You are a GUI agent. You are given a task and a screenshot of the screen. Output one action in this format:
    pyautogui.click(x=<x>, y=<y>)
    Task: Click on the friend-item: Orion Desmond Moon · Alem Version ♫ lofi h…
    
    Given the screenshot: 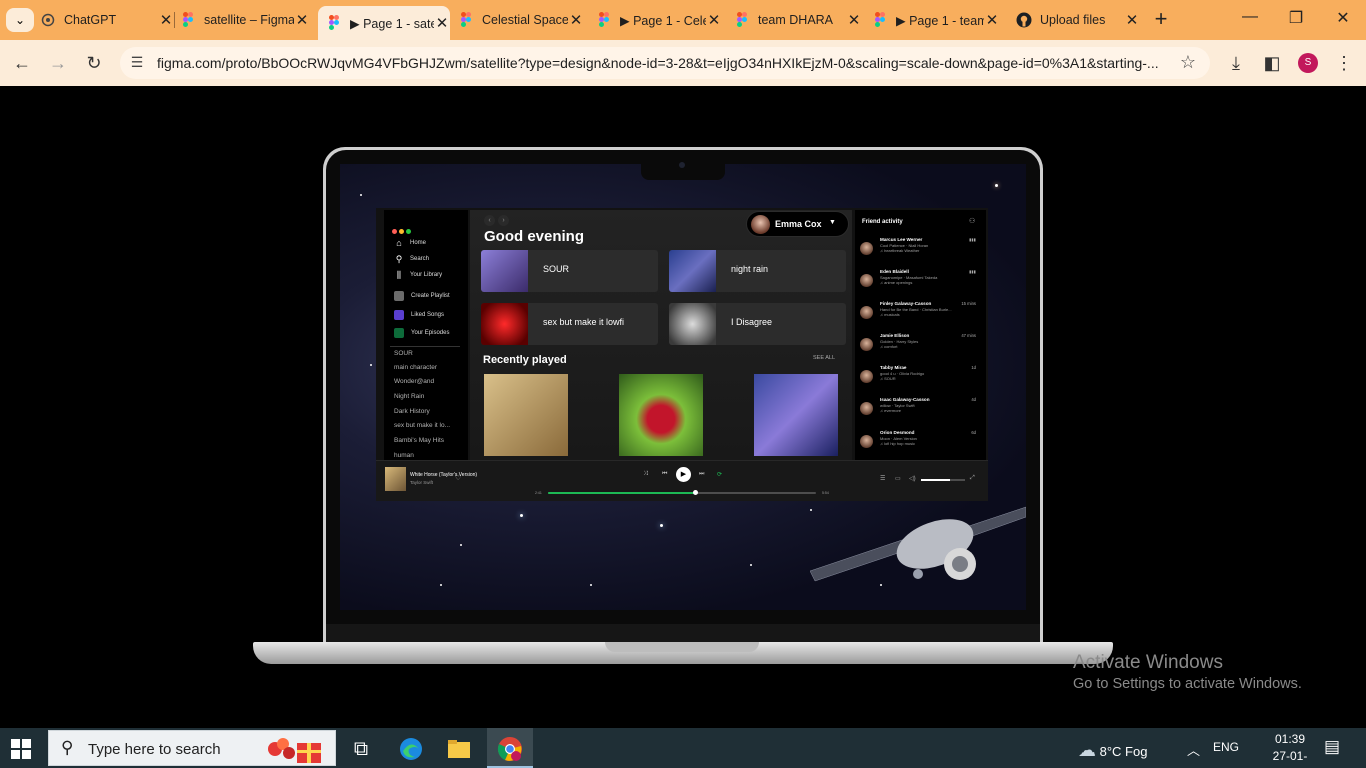 What is the action you would take?
    pyautogui.click(x=921, y=442)
    